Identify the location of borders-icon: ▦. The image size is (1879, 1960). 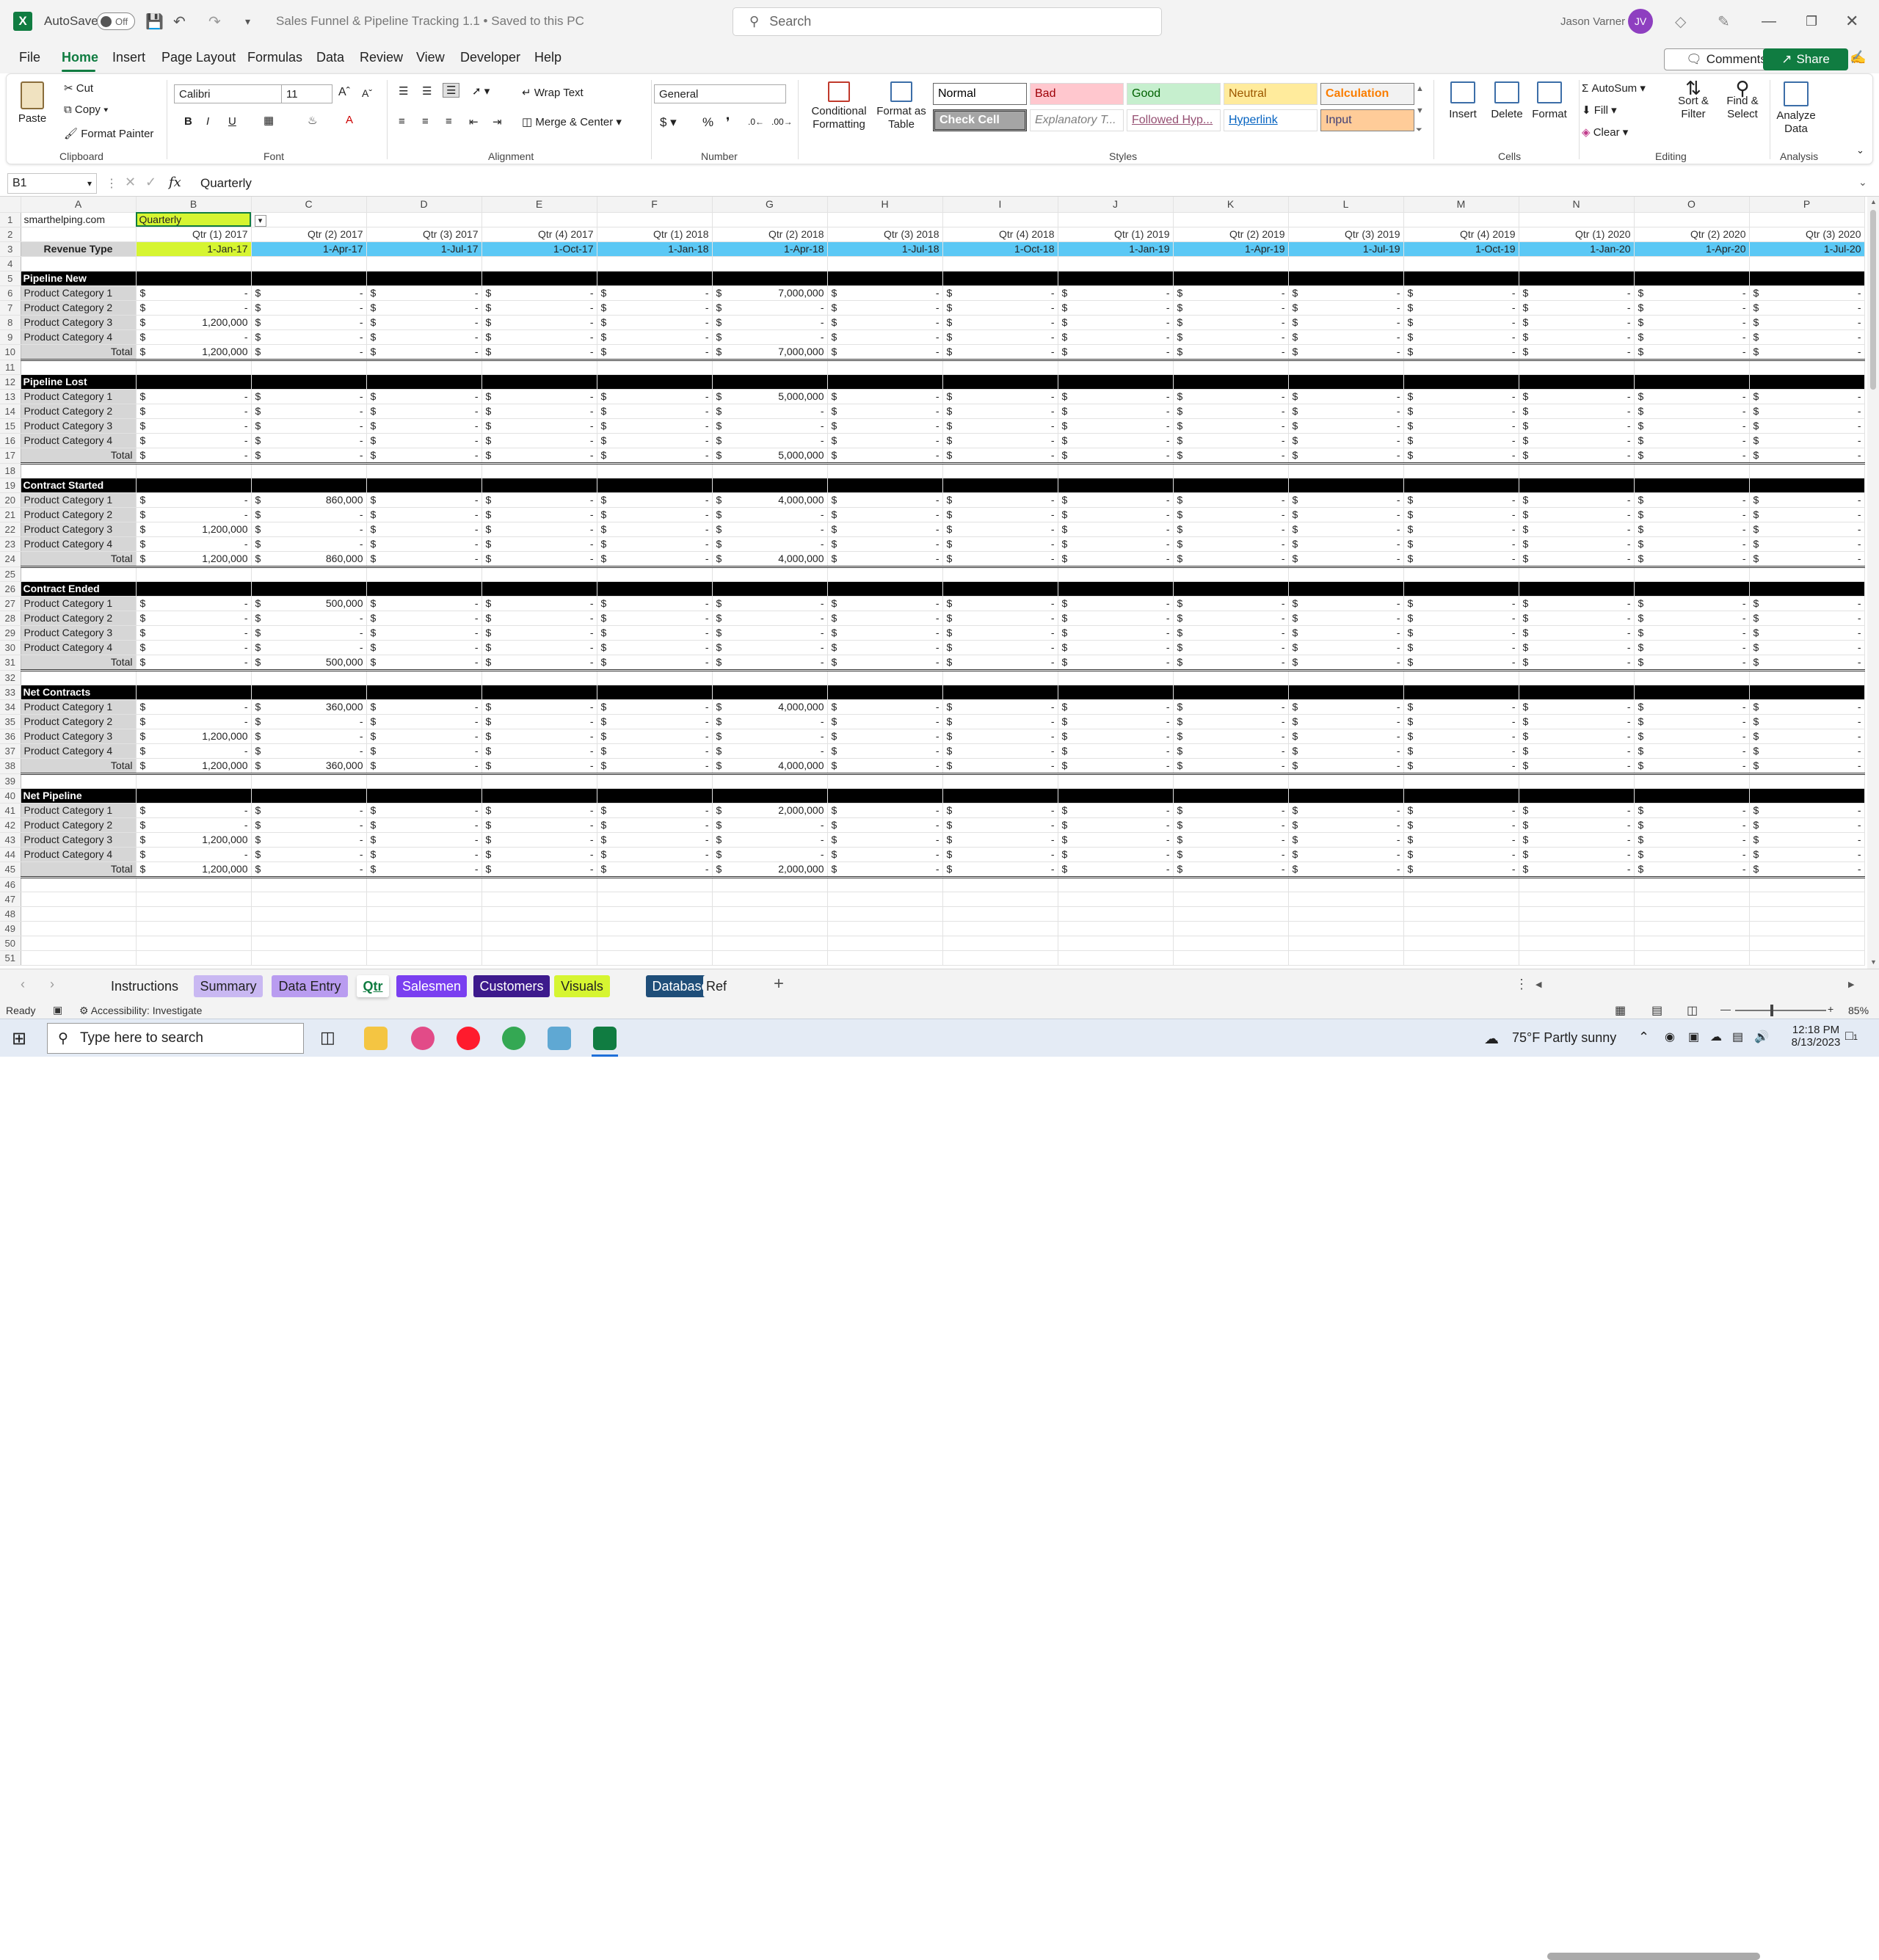
(269, 121).